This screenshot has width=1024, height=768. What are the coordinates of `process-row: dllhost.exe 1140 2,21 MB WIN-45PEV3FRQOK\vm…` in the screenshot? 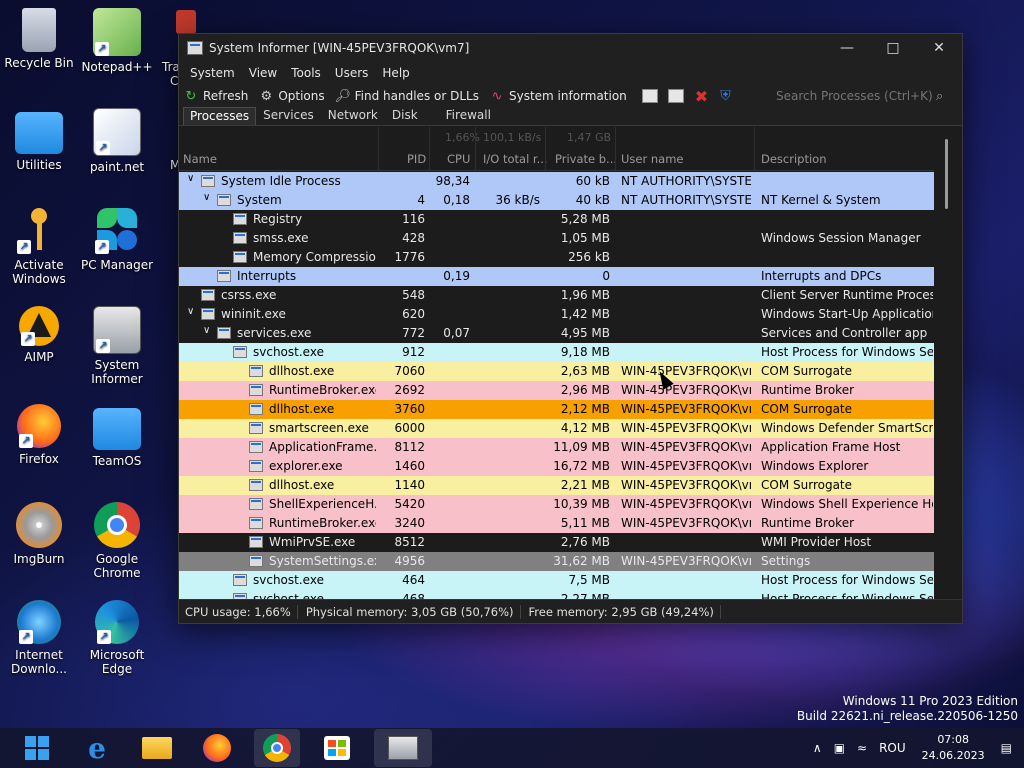 It's located at (557, 485).